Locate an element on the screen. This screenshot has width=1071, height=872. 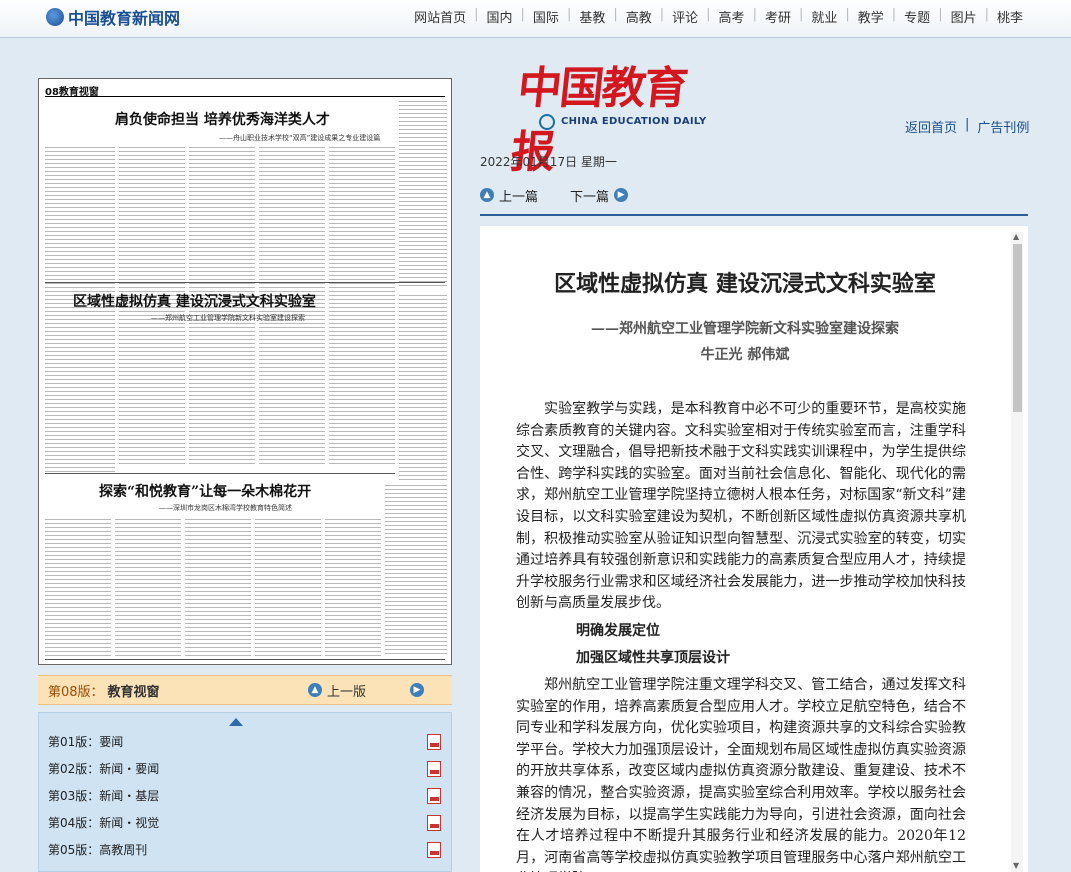
page-list-item: 第01版：要闻 is located at coordinates (245, 742).